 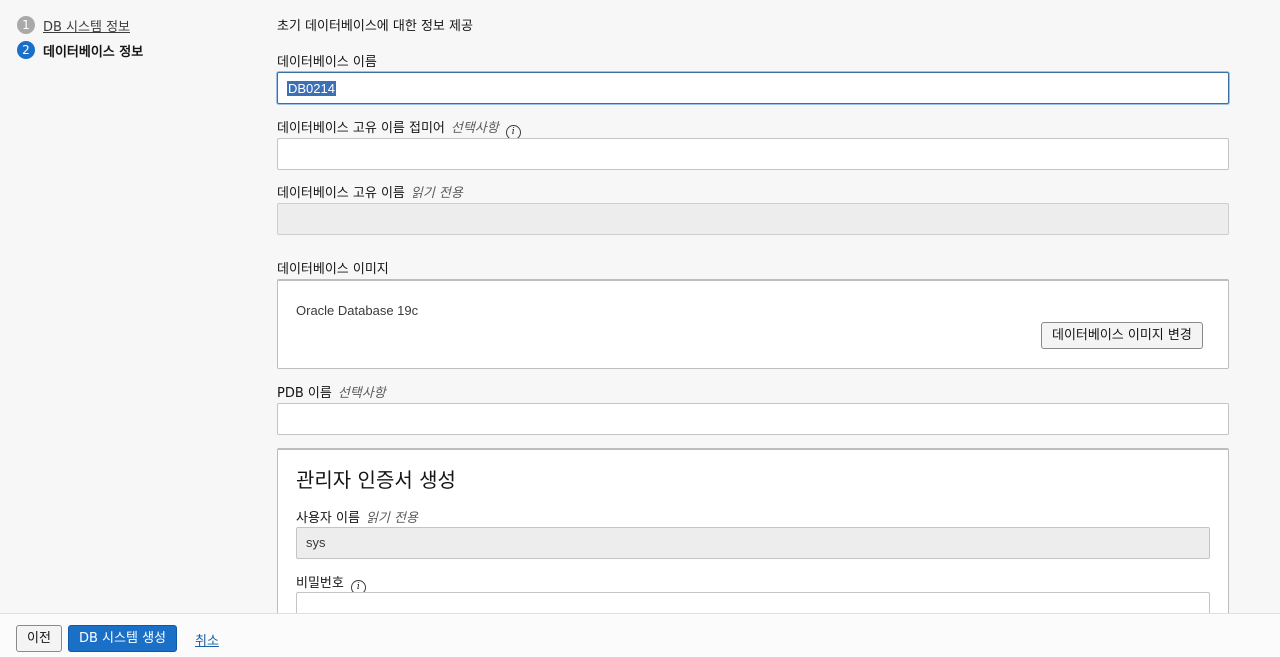 What do you see at coordinates (753, 88) in the screenshot?
I see `db-name-input: DB0214` at bounding box center [753, 88].